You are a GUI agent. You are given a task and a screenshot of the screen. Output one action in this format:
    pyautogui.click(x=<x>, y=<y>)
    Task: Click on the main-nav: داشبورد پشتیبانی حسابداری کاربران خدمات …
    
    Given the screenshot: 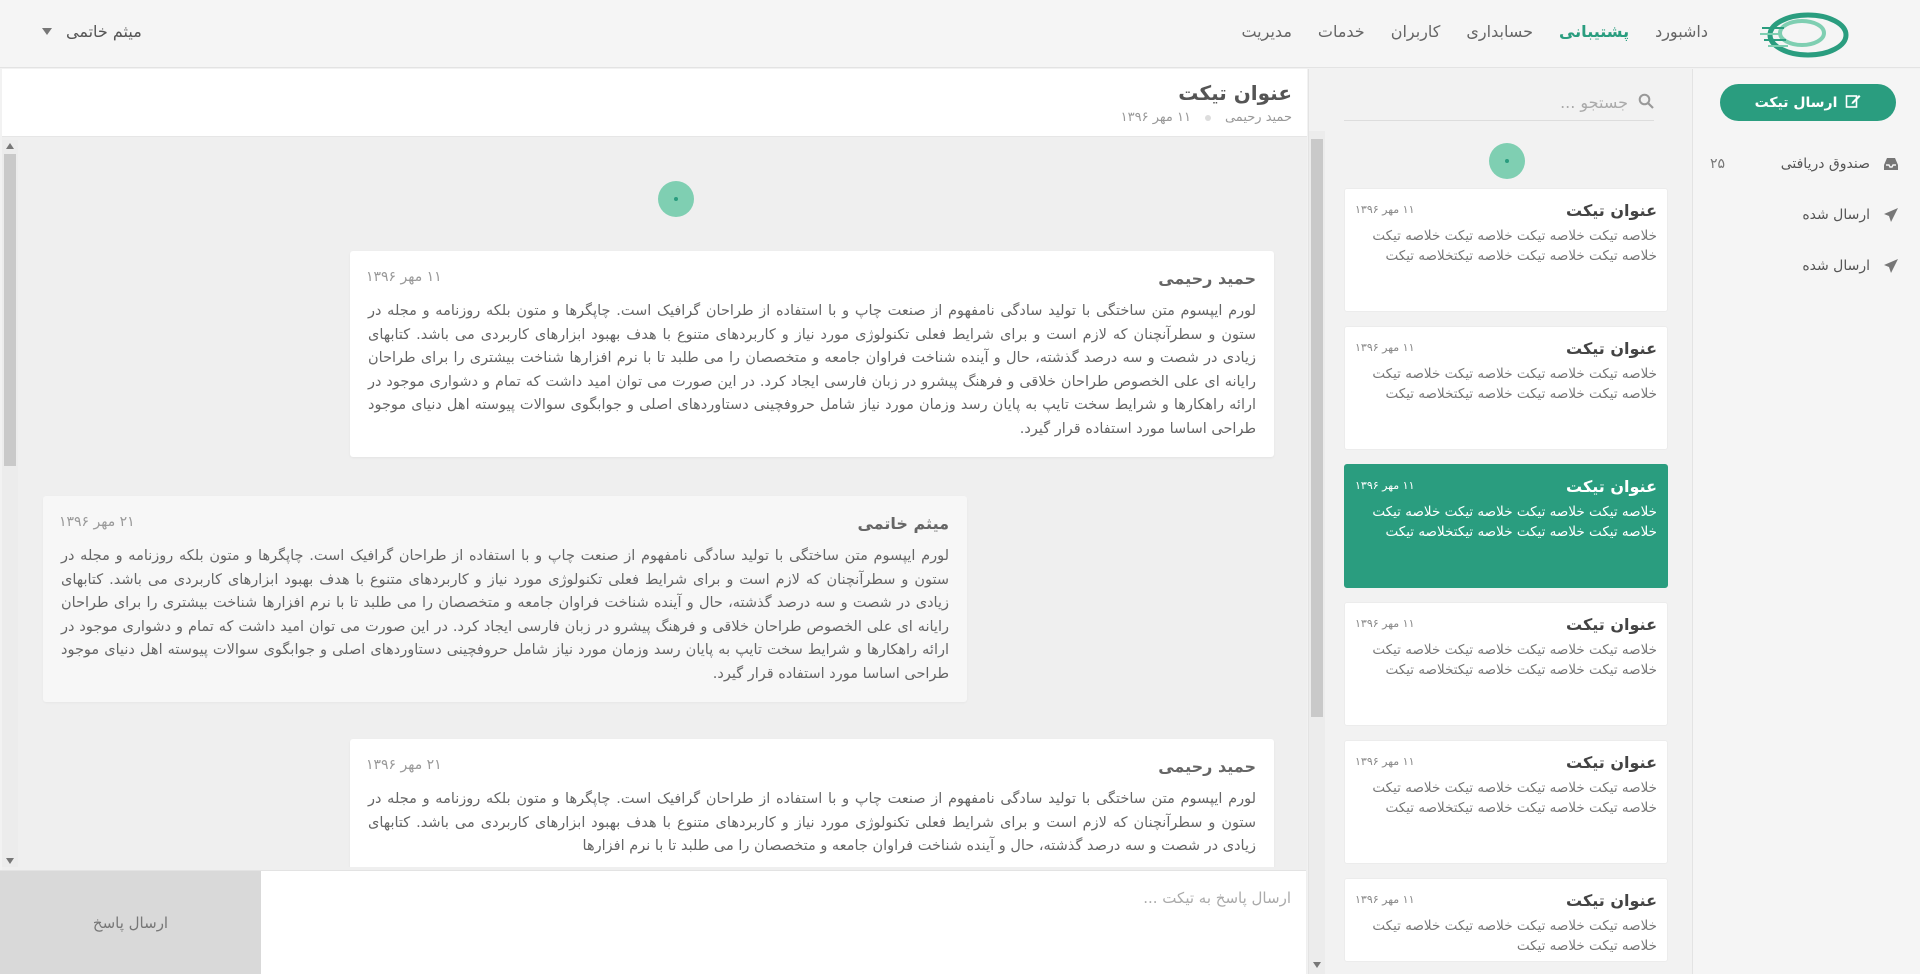 What is the action you would take?
    pyautogui.click(x=1474, y=31)
    